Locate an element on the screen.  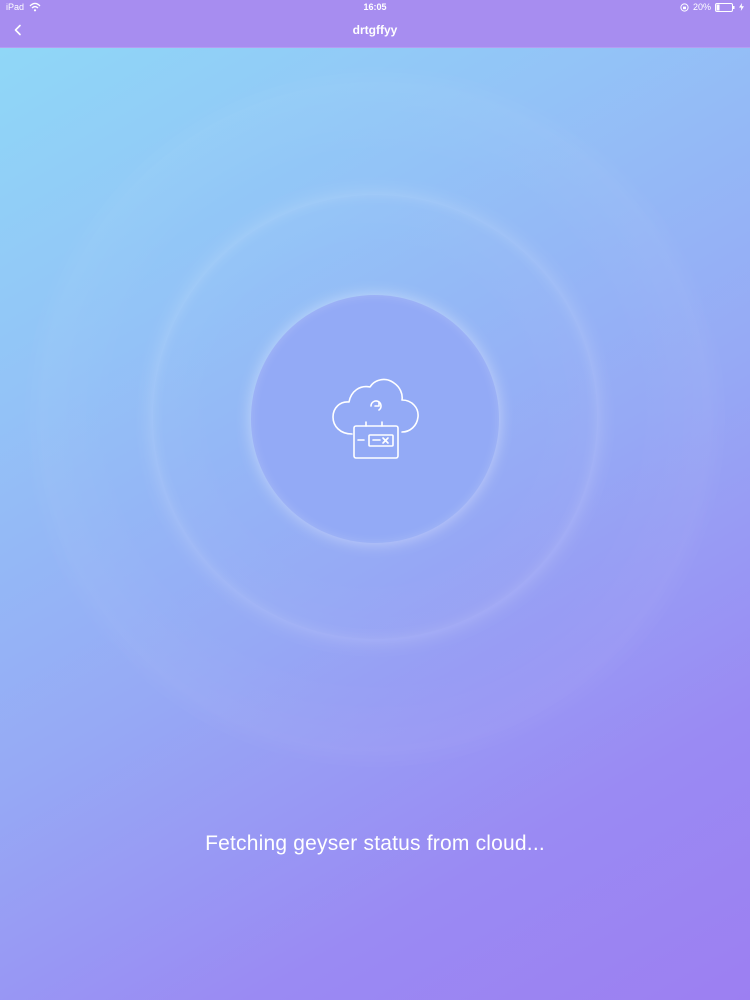
charging-icon is located at coordinates (741, 7).